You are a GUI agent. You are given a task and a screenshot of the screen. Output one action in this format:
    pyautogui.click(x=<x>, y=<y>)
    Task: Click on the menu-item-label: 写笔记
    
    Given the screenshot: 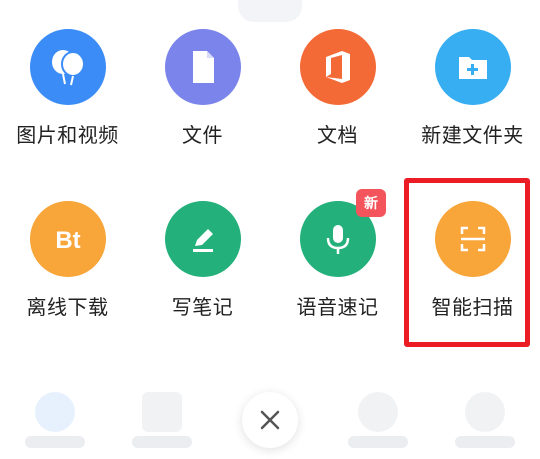 What is the action you would take?
    pyautogui.click(x=202, y=307)
    